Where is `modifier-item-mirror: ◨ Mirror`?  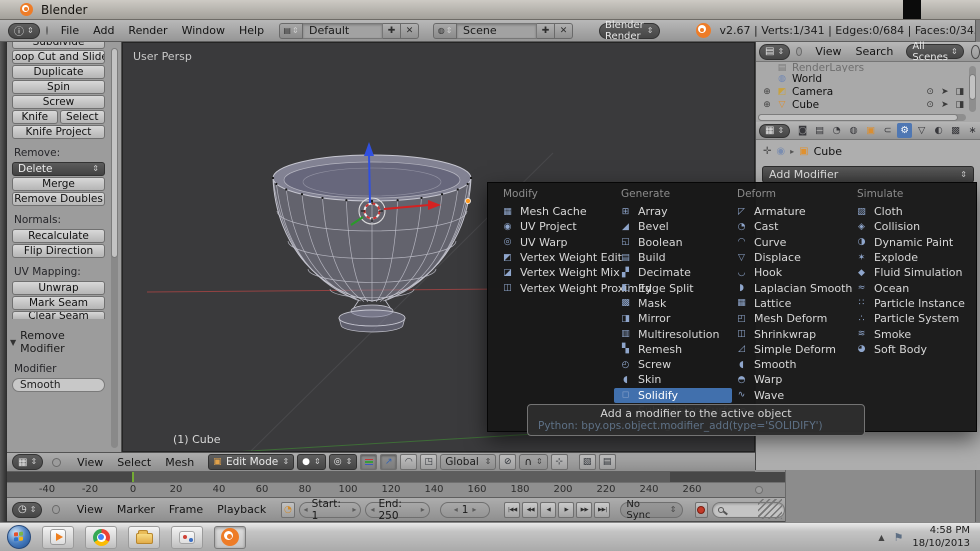
modifier-item-mirror: ◨ Mirror is located at coordinates (680, 318).